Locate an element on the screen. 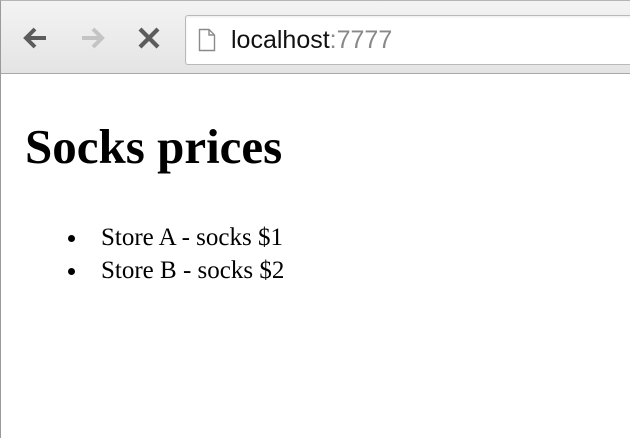 The height and width of the screenshot is (438, 630). list-item-text: Store A - socks $1 is located at coordinates (192, 237).